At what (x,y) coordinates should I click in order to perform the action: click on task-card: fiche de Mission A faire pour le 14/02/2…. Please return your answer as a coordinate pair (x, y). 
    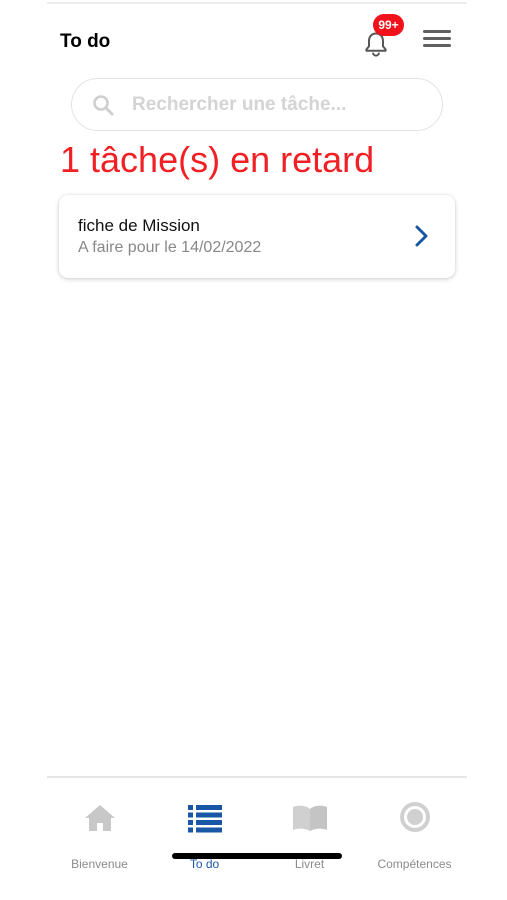
    Looking at the image, I should click on (257, 236).